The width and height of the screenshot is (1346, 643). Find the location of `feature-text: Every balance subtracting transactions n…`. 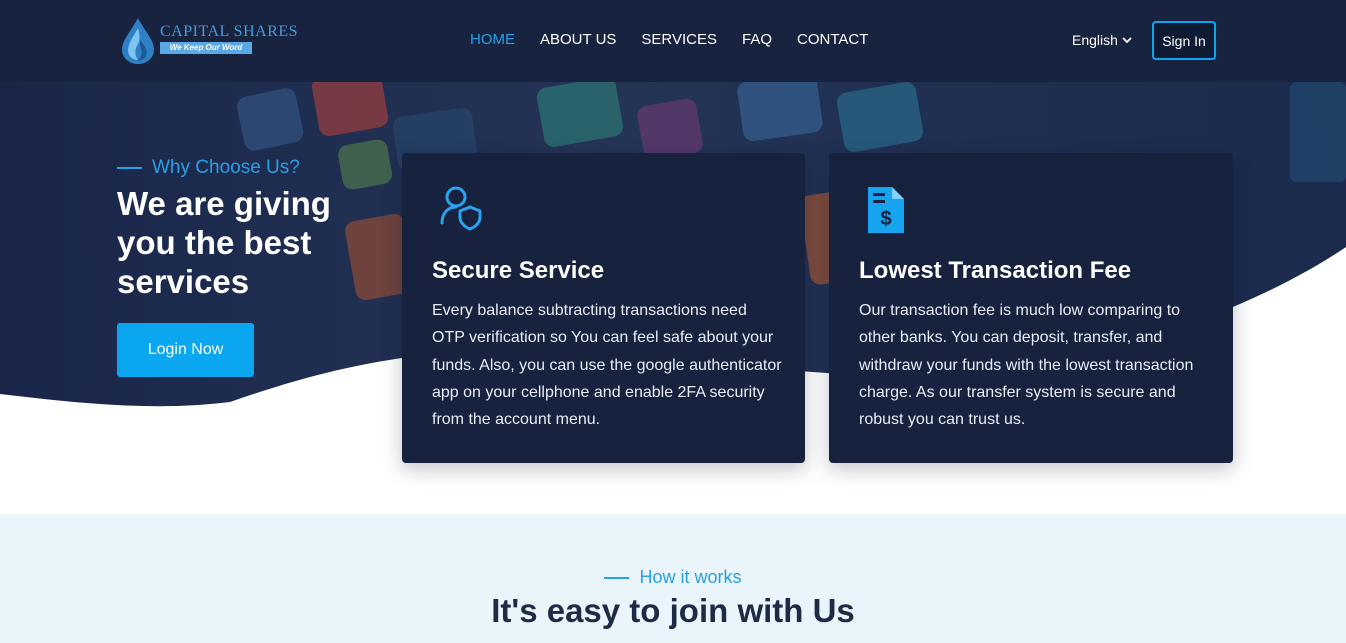

feature-text: Every balance subtracting transactions n… is located at coordinates (607, 365).